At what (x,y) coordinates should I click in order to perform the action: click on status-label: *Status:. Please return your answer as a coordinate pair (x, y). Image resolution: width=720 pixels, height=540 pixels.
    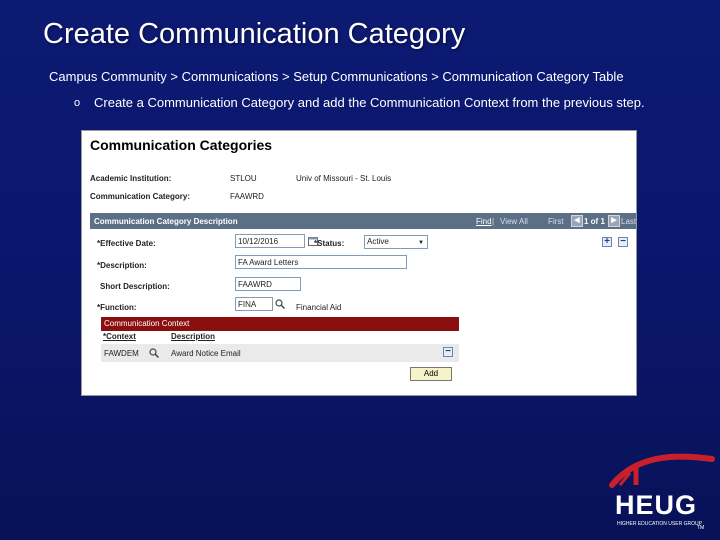
    Looking at the image, I should click on (329, 243).